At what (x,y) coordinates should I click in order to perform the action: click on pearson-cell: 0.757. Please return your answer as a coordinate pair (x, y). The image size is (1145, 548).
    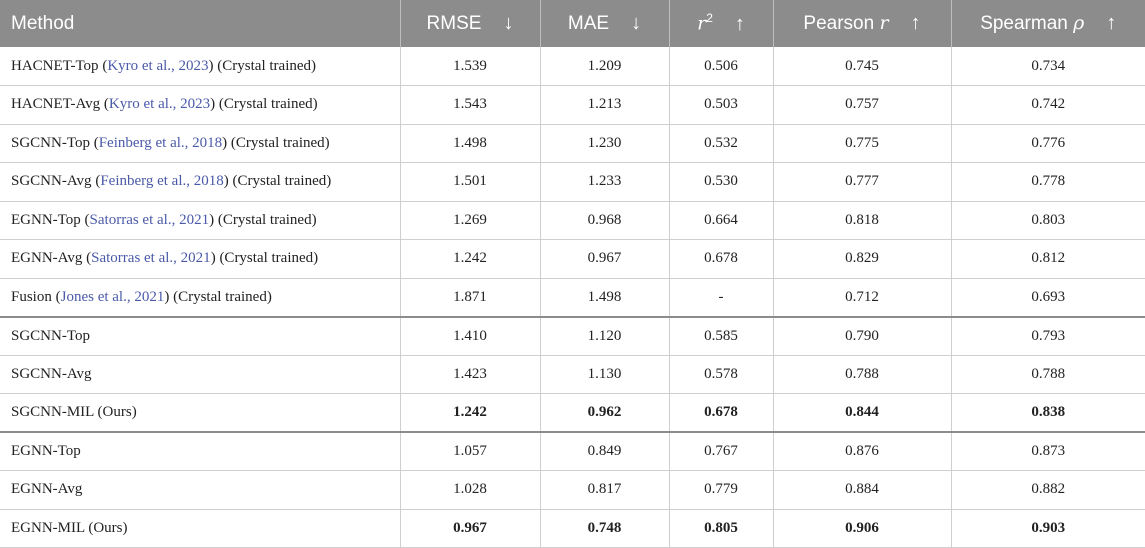
    Looking at the image, I should click on (862, 105).